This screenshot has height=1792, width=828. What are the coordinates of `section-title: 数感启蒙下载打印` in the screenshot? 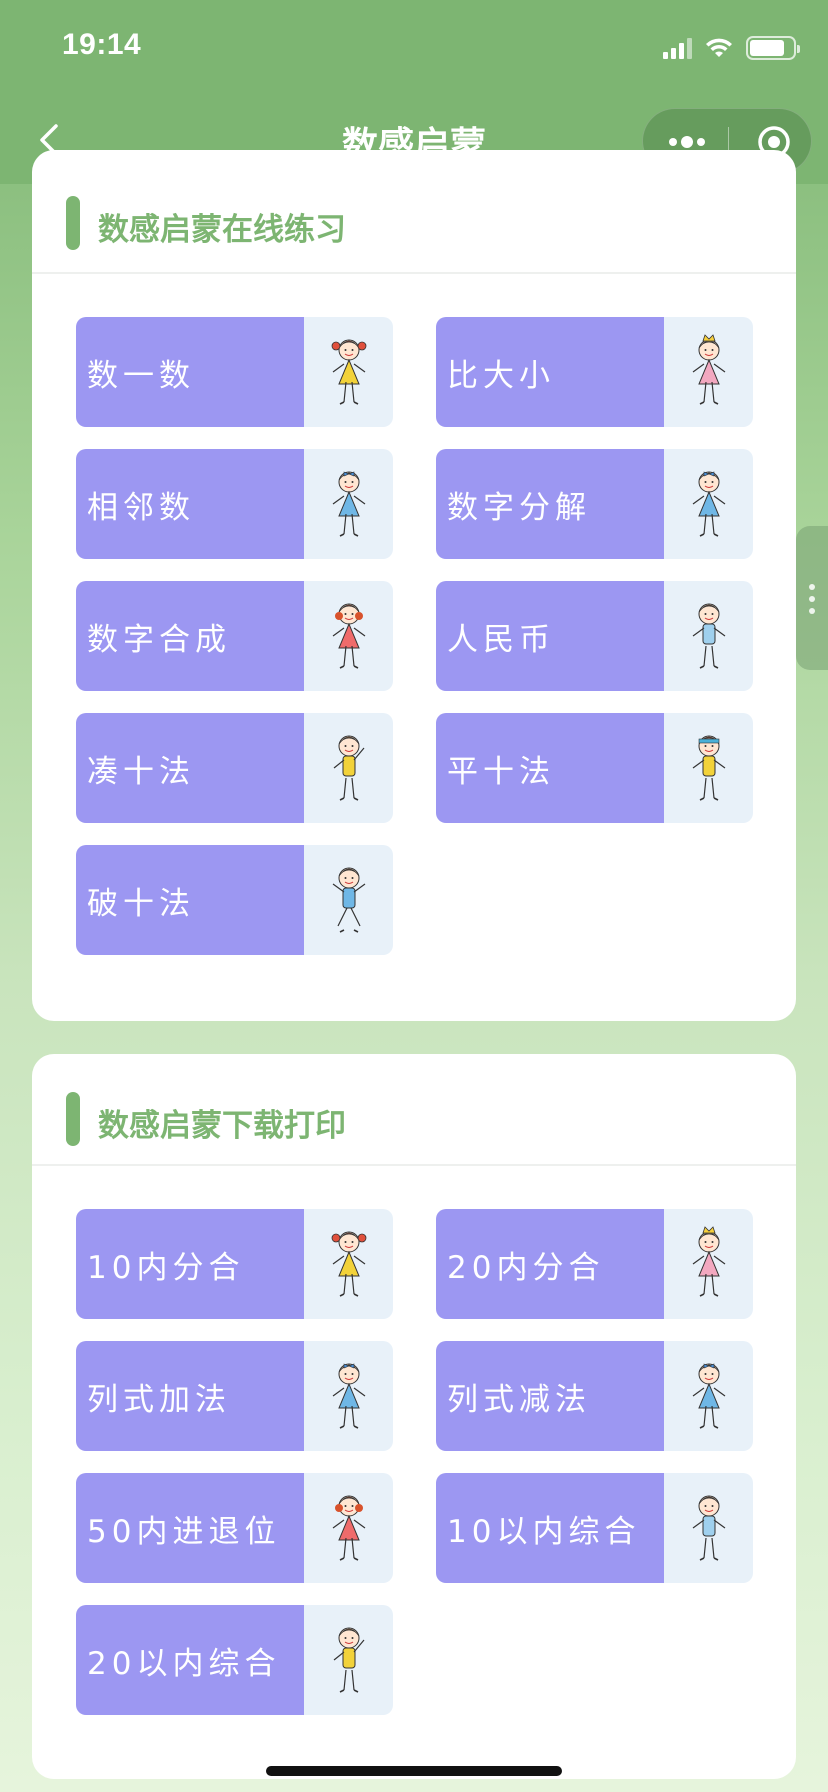 It's located at (222, 1126).